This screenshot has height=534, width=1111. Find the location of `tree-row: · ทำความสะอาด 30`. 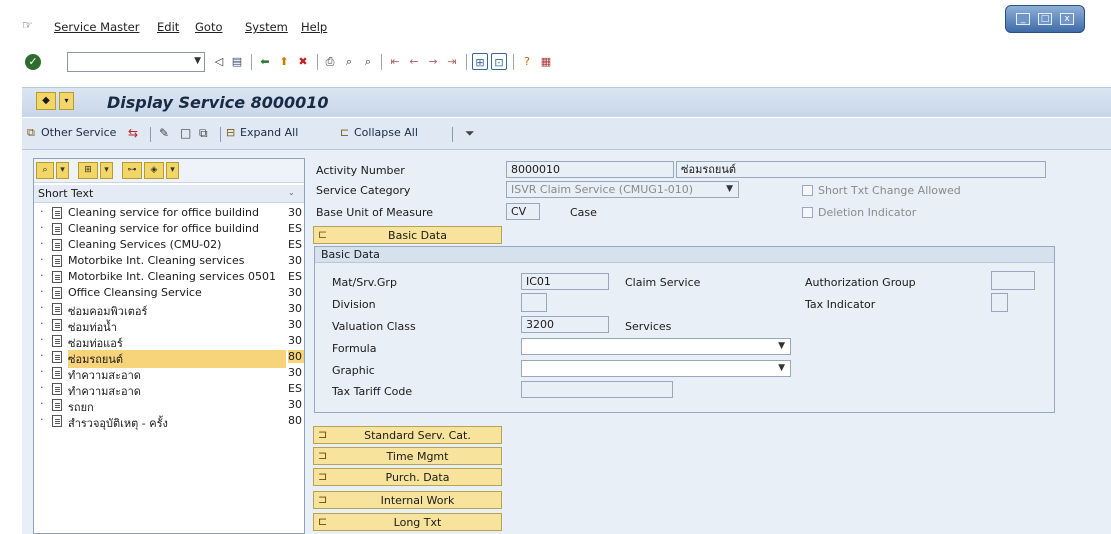

tree-row: · ทำความสะอาด 30 is located at coordinates (169, 373).